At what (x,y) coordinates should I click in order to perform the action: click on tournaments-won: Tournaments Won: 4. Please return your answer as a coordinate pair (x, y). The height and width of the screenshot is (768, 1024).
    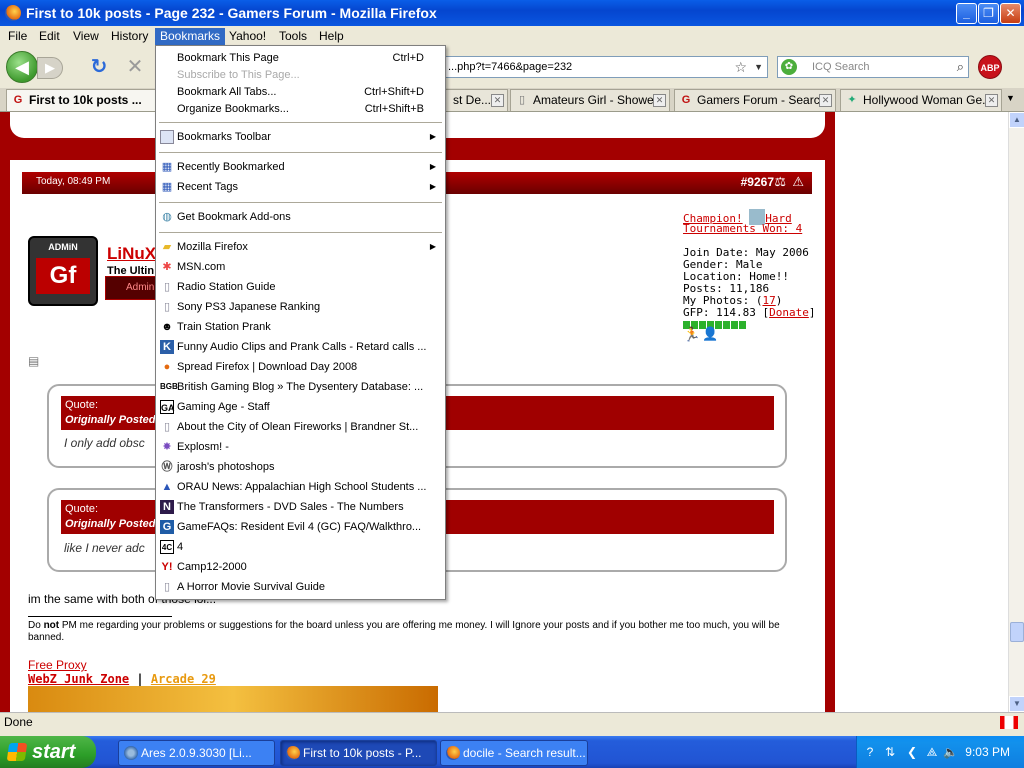
    Looking at the image, I should click on (742, 228).